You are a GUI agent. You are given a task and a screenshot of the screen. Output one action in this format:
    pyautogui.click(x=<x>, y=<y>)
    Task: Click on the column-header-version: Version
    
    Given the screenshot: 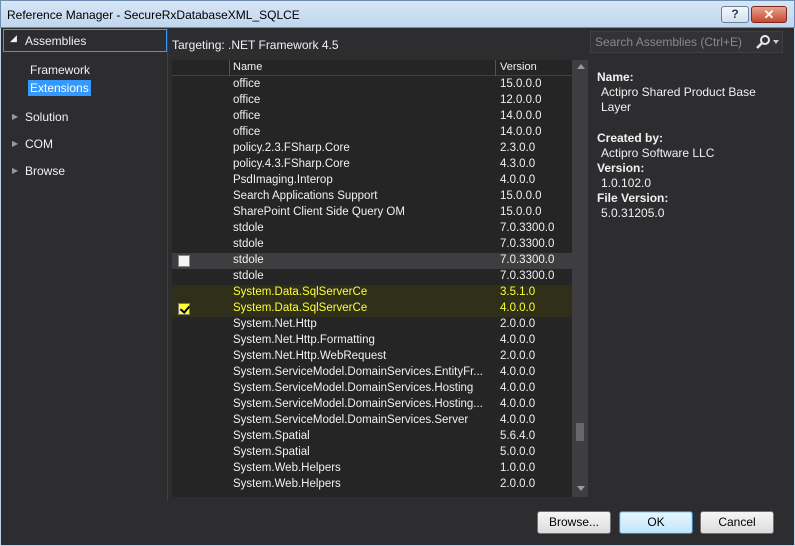 What is the action you would take?
    pyautogui.click(x=518, y=67)
    